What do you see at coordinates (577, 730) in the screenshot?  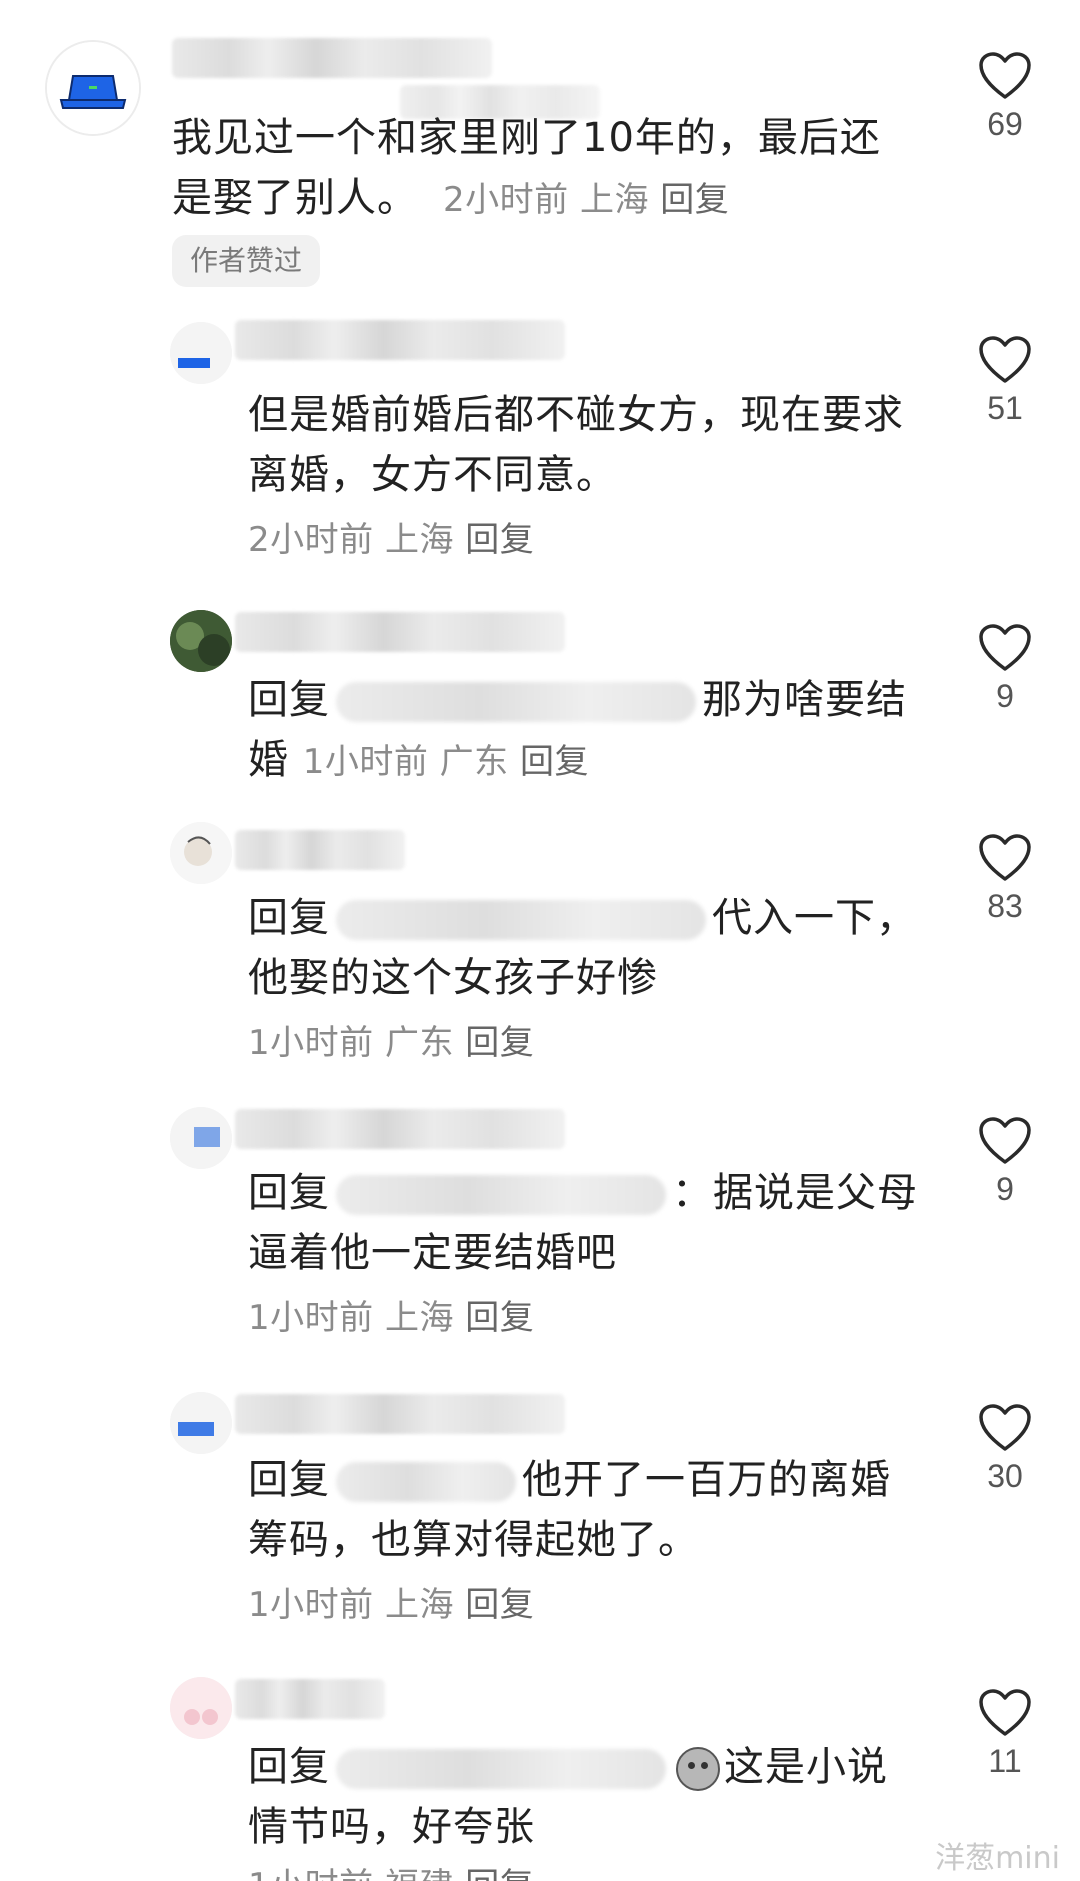 I see `comment-text: 回复 那为啥要结婚 1小时前 广东 回复` at bounding box center [577, 730].